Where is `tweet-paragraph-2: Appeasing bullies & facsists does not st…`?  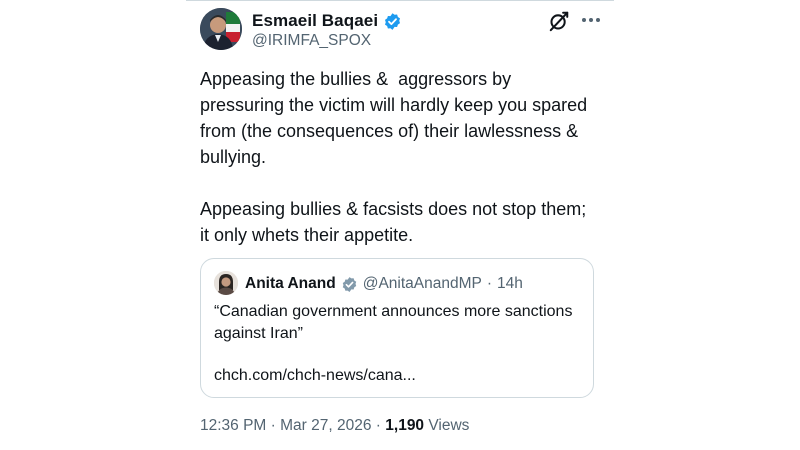
tweet-paragraph-2: Appeasing bullies & facsists does not st… is located at coordinates (396, 222).